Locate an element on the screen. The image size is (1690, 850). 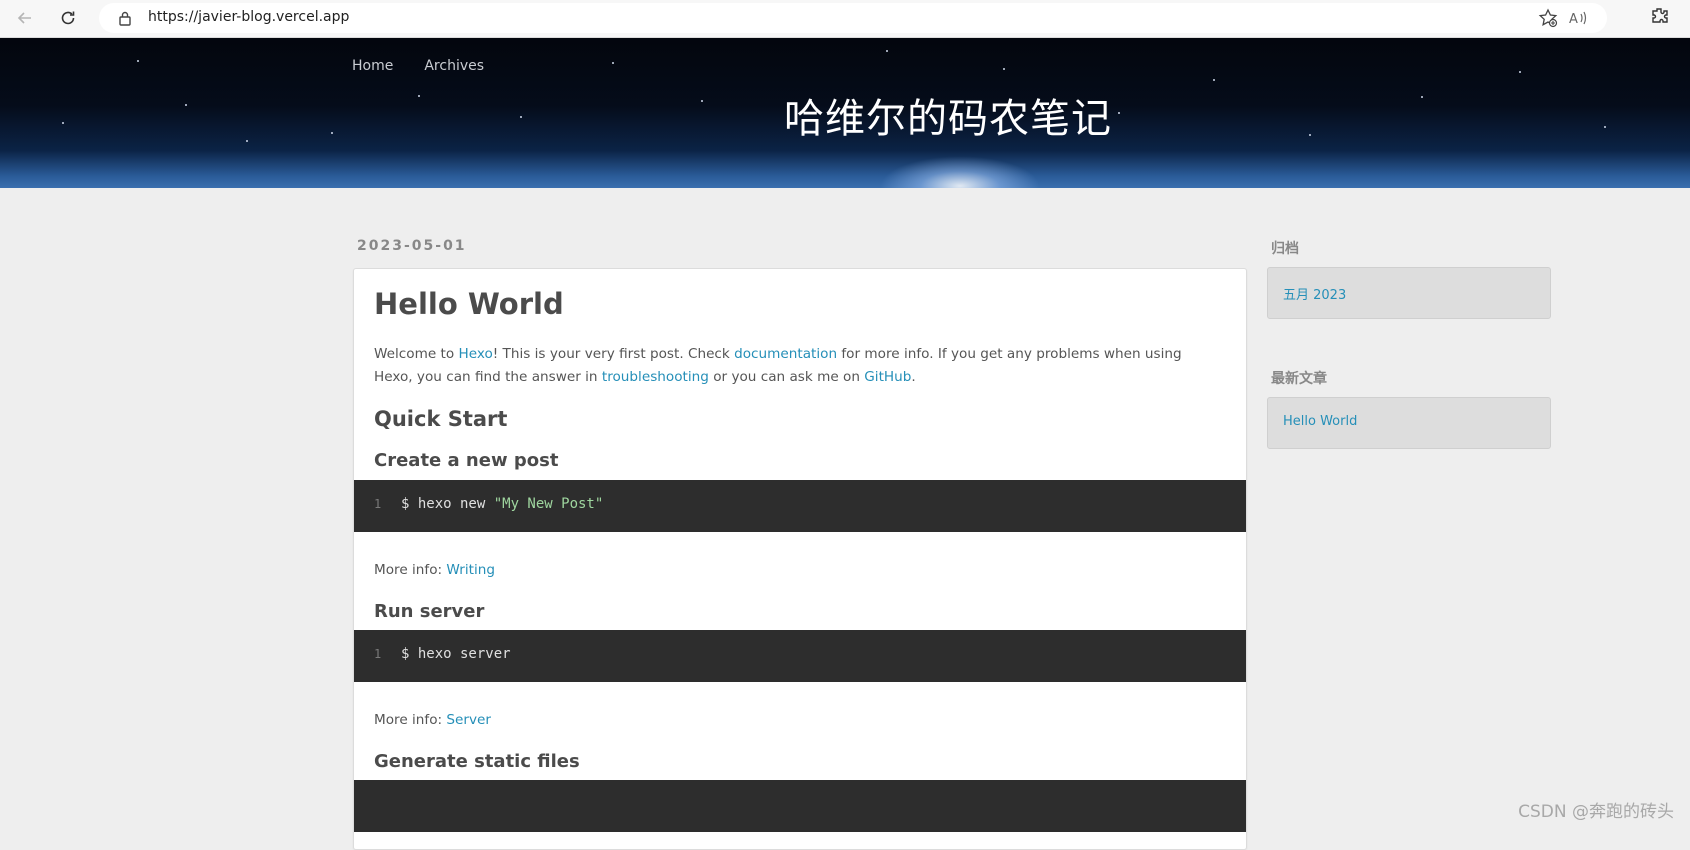
server-link: Server is located at coordinates (468, 720).